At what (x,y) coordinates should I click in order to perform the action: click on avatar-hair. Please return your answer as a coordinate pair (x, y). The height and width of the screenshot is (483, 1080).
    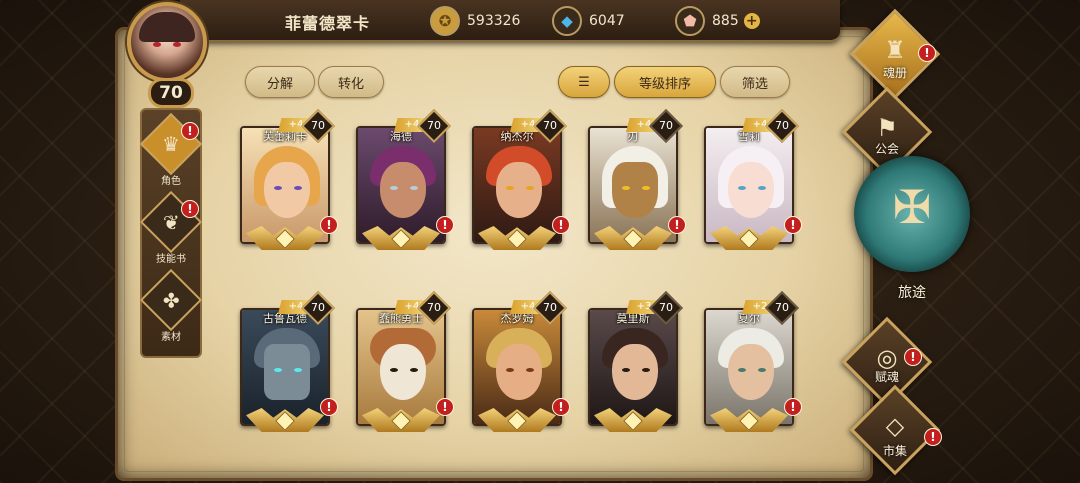
    Looking at the image, I should click on (167, 27).